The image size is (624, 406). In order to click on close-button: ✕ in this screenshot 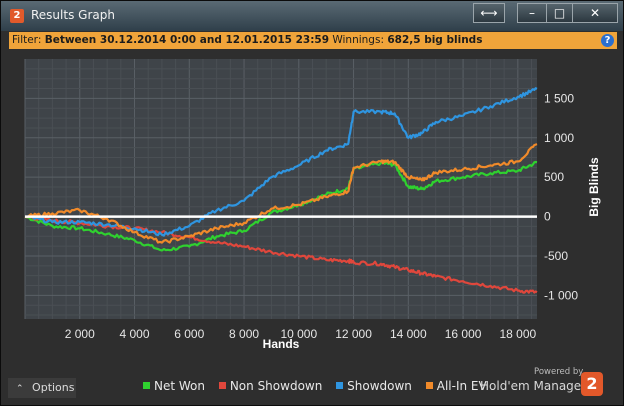, I will do `click(595, 13)`.